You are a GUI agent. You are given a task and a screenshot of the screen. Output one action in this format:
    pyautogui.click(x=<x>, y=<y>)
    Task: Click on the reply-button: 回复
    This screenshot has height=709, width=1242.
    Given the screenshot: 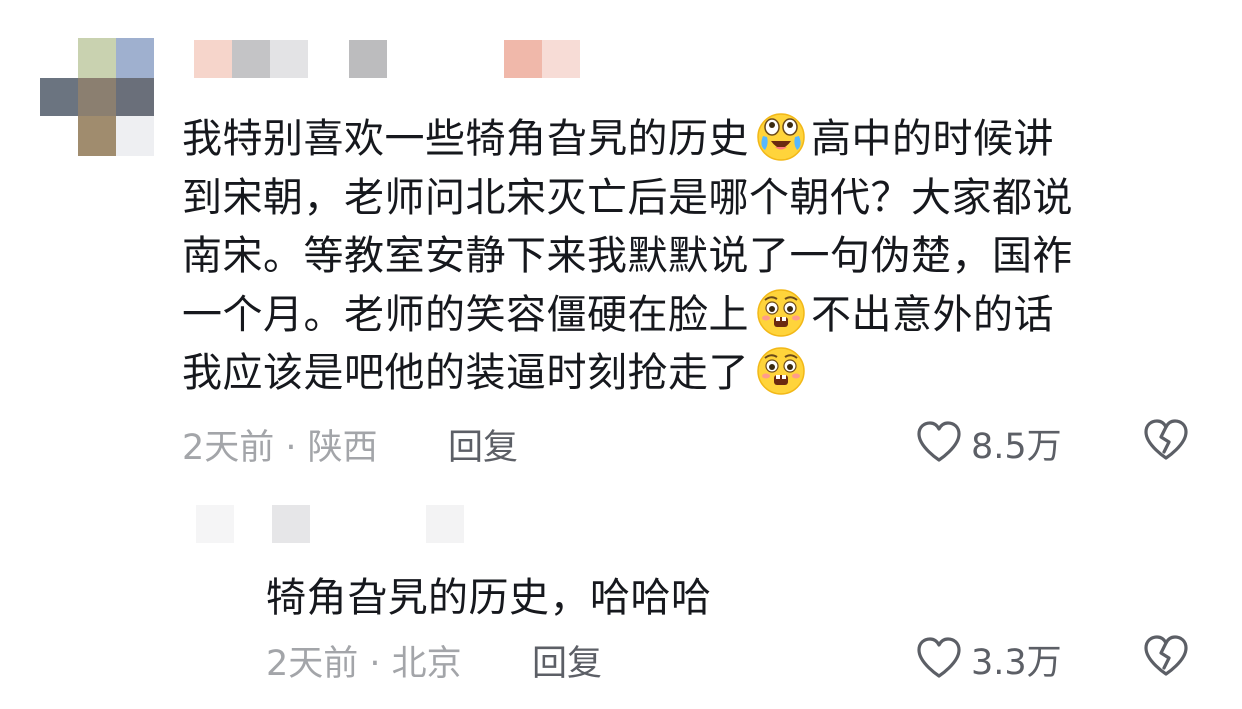 What is the action you would take?
    pyautogui.click(x=483, y=444)
    